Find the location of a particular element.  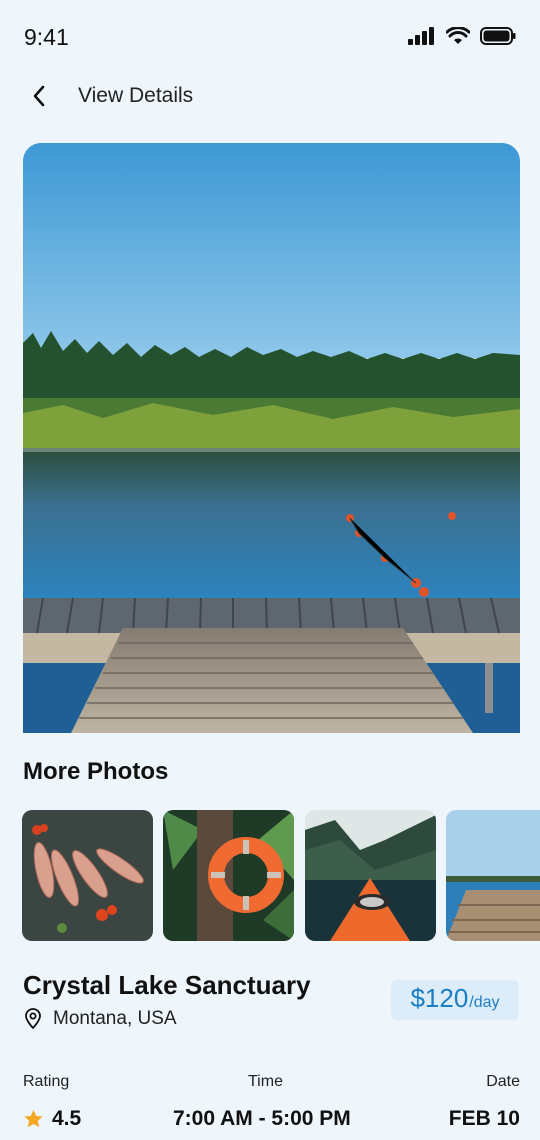

thumbnail-lifebuoy is located at coordinates (228, 875).